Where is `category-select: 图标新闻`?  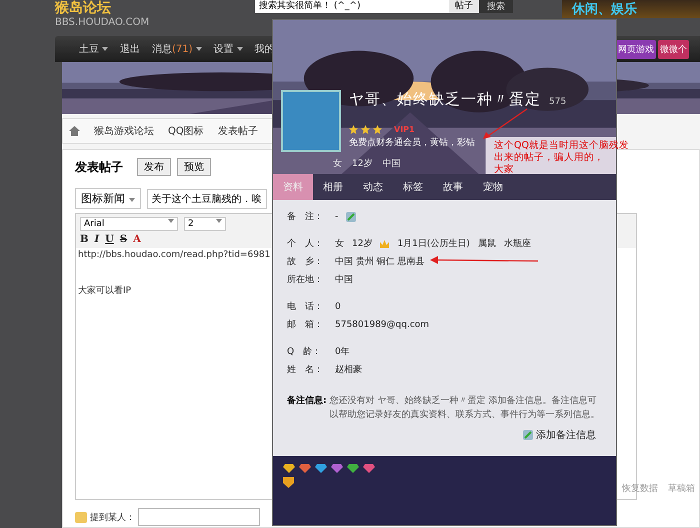
category-select: 图标新闻 is located at coordinates (107, 198).